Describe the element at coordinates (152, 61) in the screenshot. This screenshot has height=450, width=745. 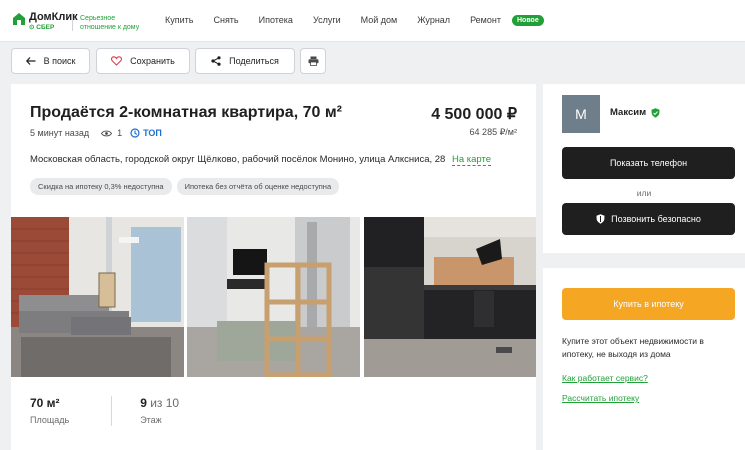
I see `save-label: Сохранить` at that location.